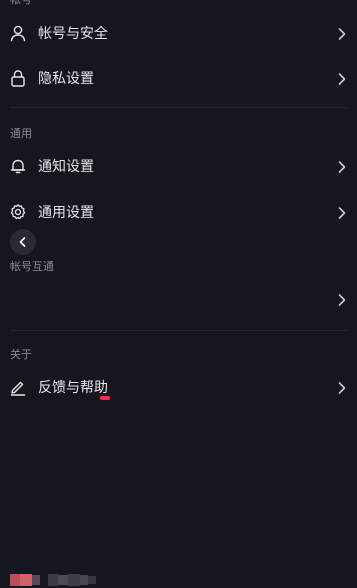  I want to click on blurred-account-info, so click(53, 580).